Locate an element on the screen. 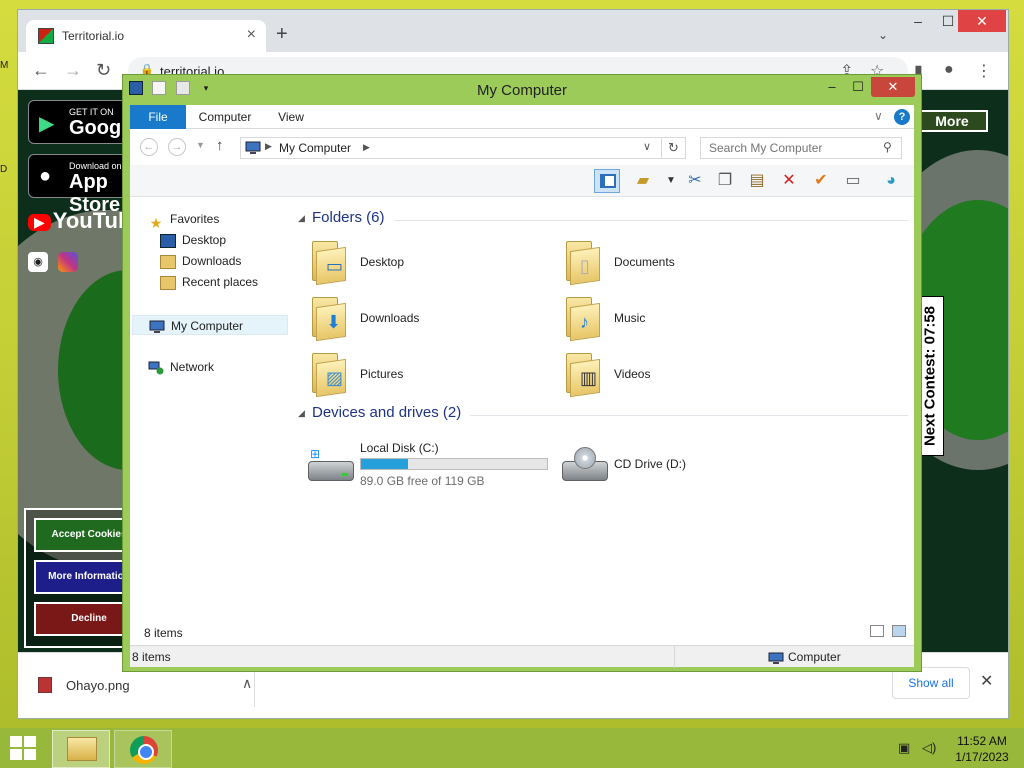  drive-local-disk-c: ⊞ Local Disk (C:) 89.0 GB free of 119 GB is located at coordinates (433, 467).